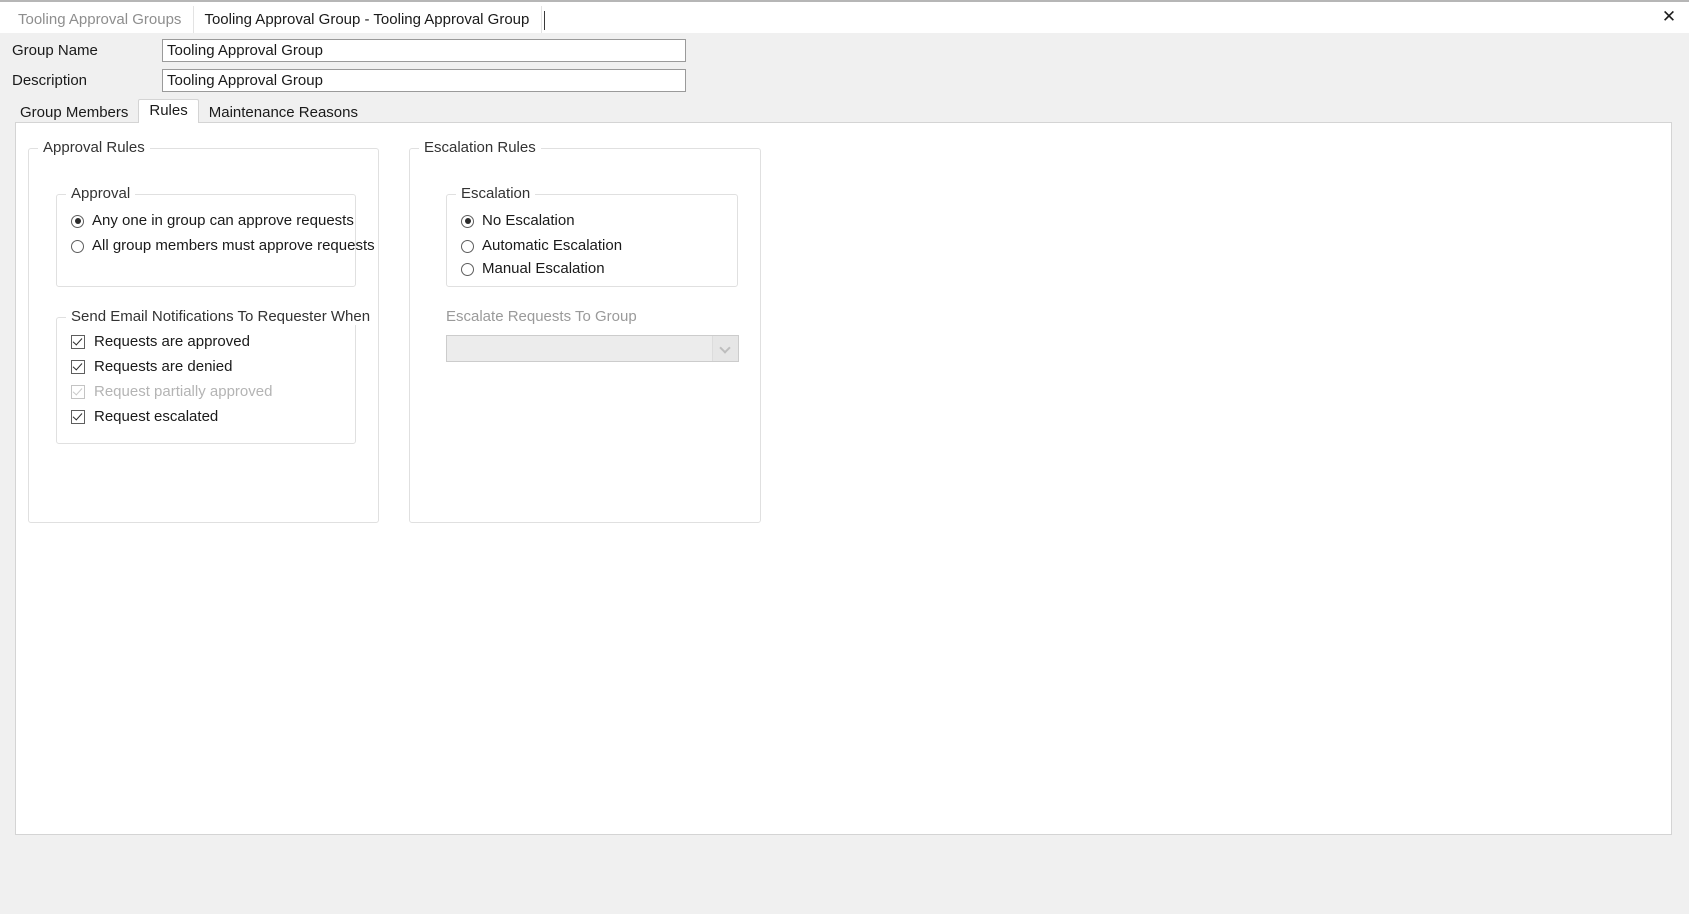 The image size is (1689, 914). What do you see at coordinates (528, 220) in the screenshot?
I see `radio-label: No Escalation` at bounding box center [528, 220].